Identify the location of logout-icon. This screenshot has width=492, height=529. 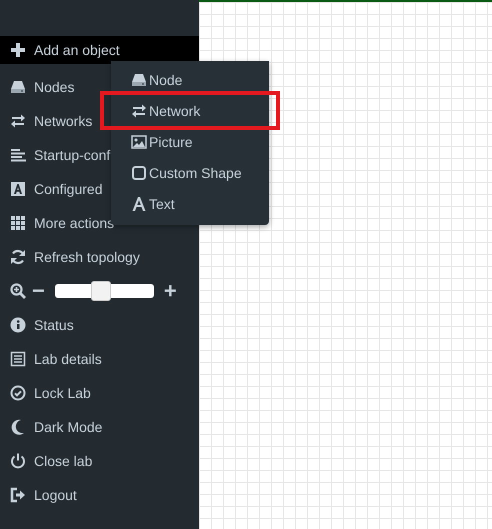
(18, 495).